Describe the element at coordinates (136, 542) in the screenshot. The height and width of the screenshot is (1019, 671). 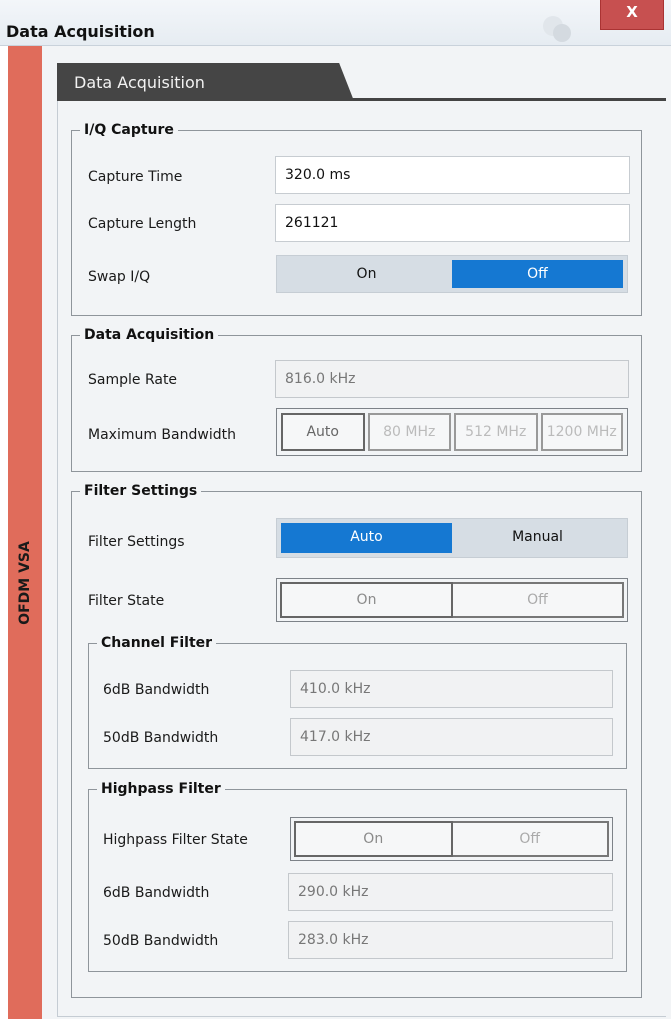
I see `filter-settings-label: Filter Settings` at that location.